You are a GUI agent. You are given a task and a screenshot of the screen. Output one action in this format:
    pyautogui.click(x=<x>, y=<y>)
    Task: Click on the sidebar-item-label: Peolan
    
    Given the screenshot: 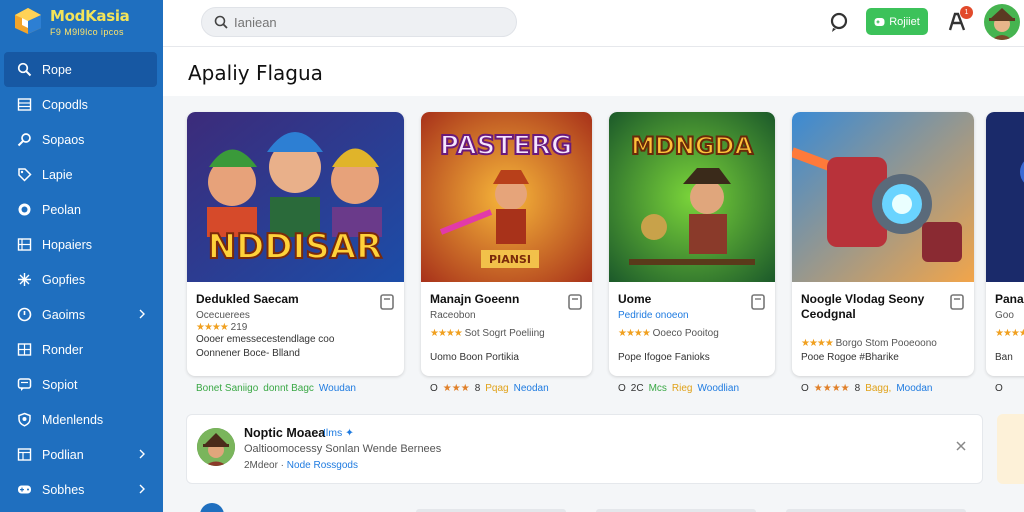 What is the action you would take?
    pyautogui.click(x=61, y=209)
    